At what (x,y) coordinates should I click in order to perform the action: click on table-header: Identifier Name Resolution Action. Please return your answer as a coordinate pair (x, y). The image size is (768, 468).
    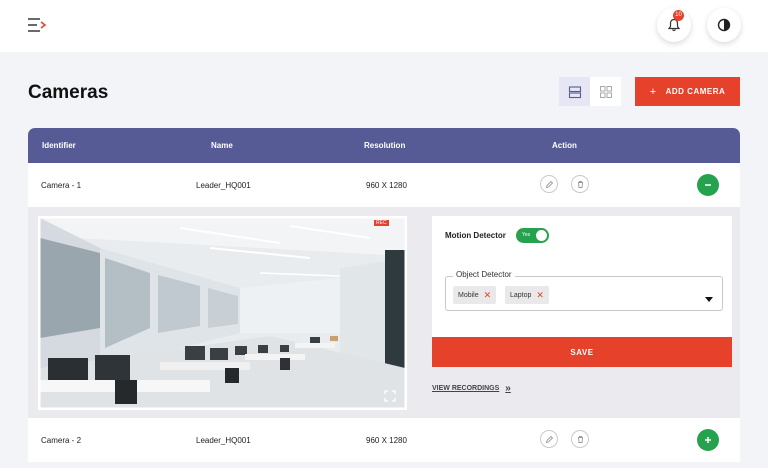
    Looking at the image, I should click on (384, 145).